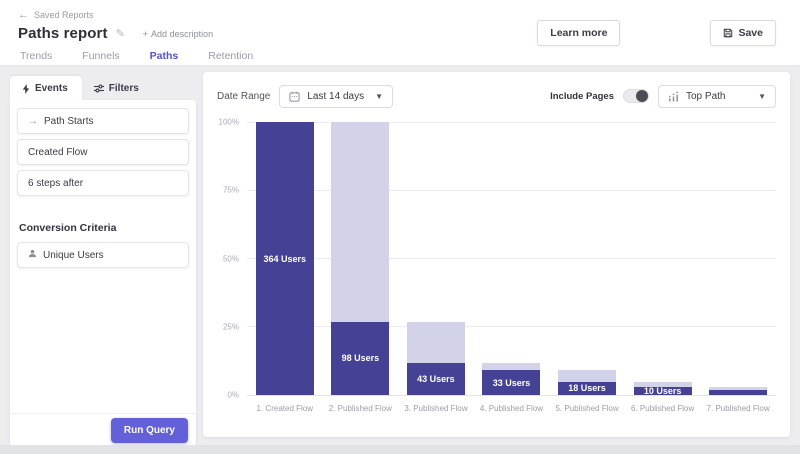 The height and width of the screenshot is (454, 800). What do you see at coordinates (284, 267) in the screenshot?
I see `bar-slot: 364 Users 1. Created Flow` at bounding box center [284, 267].